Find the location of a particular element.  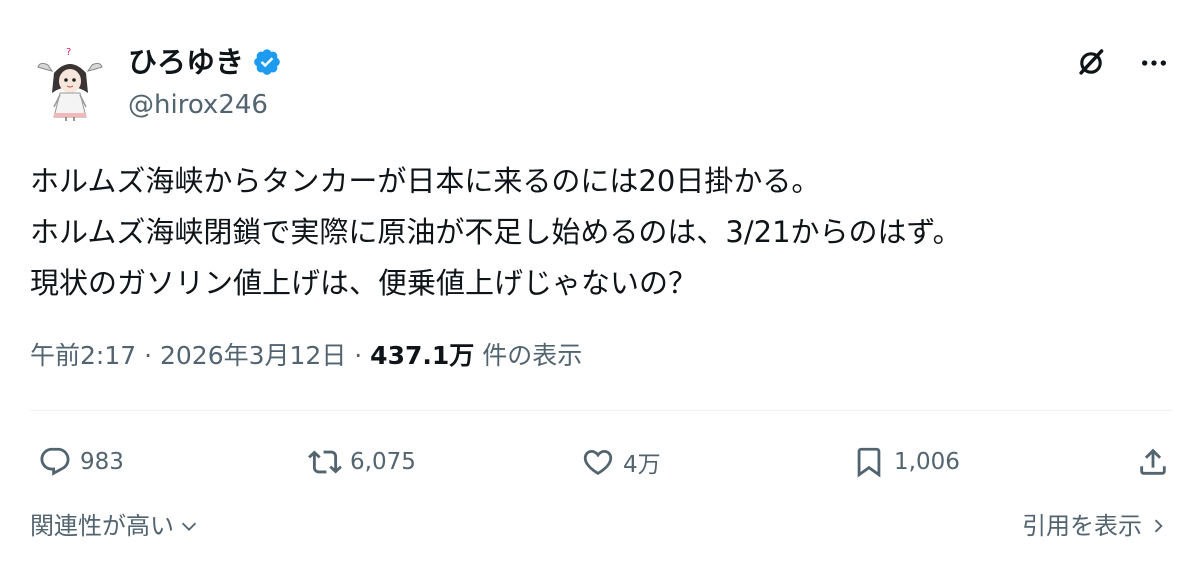

reply-button: 983 is located at coordinates (81, 462).